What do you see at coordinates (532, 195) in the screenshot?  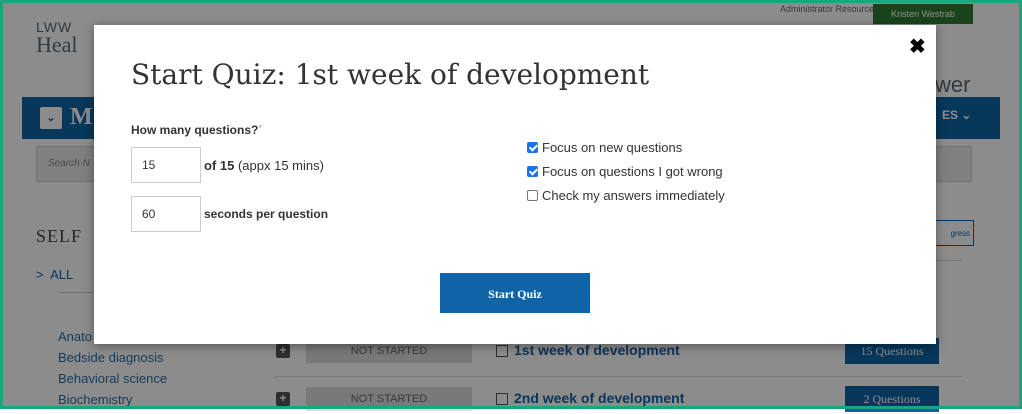 I see `checkbox-unchecked` at bounding box center [532, 195].